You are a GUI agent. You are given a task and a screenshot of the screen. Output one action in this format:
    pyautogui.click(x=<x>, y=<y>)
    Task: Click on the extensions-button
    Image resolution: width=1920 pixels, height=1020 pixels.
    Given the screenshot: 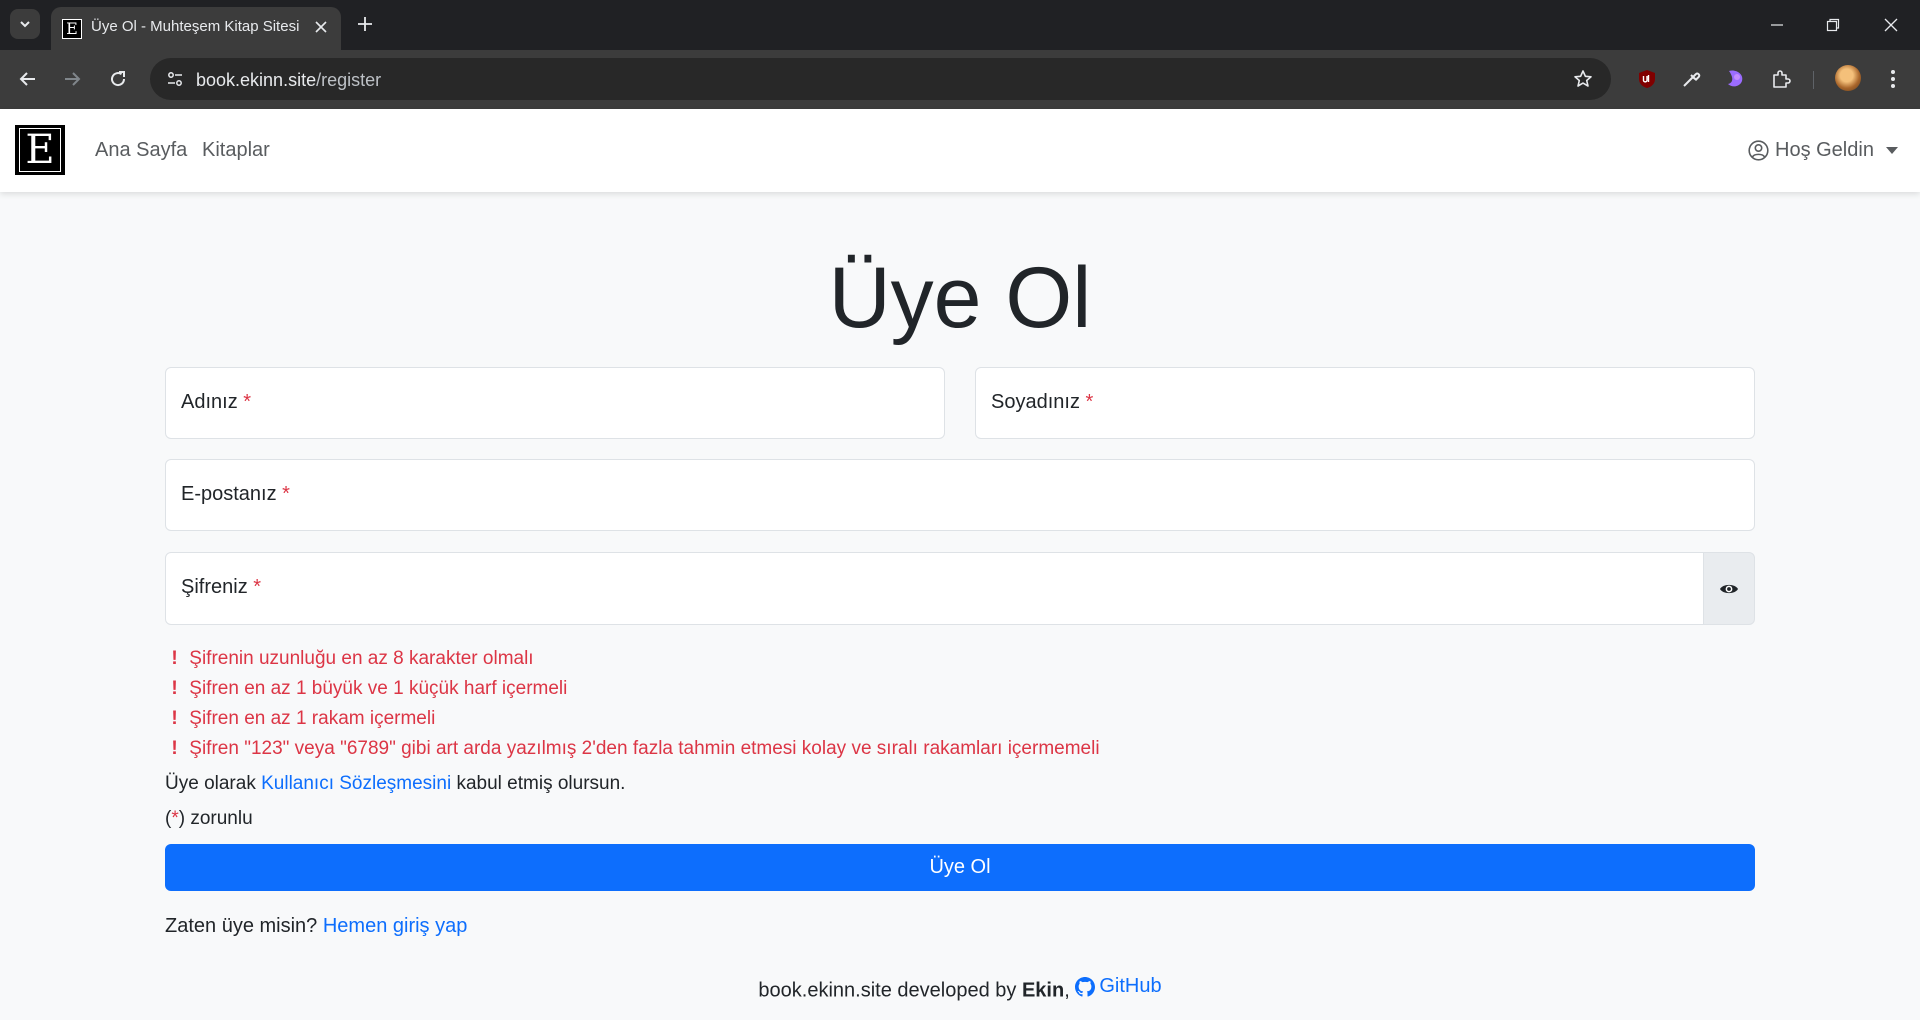 What is the action you would take?
    pyautogui.click(x=1781, y=79)
    